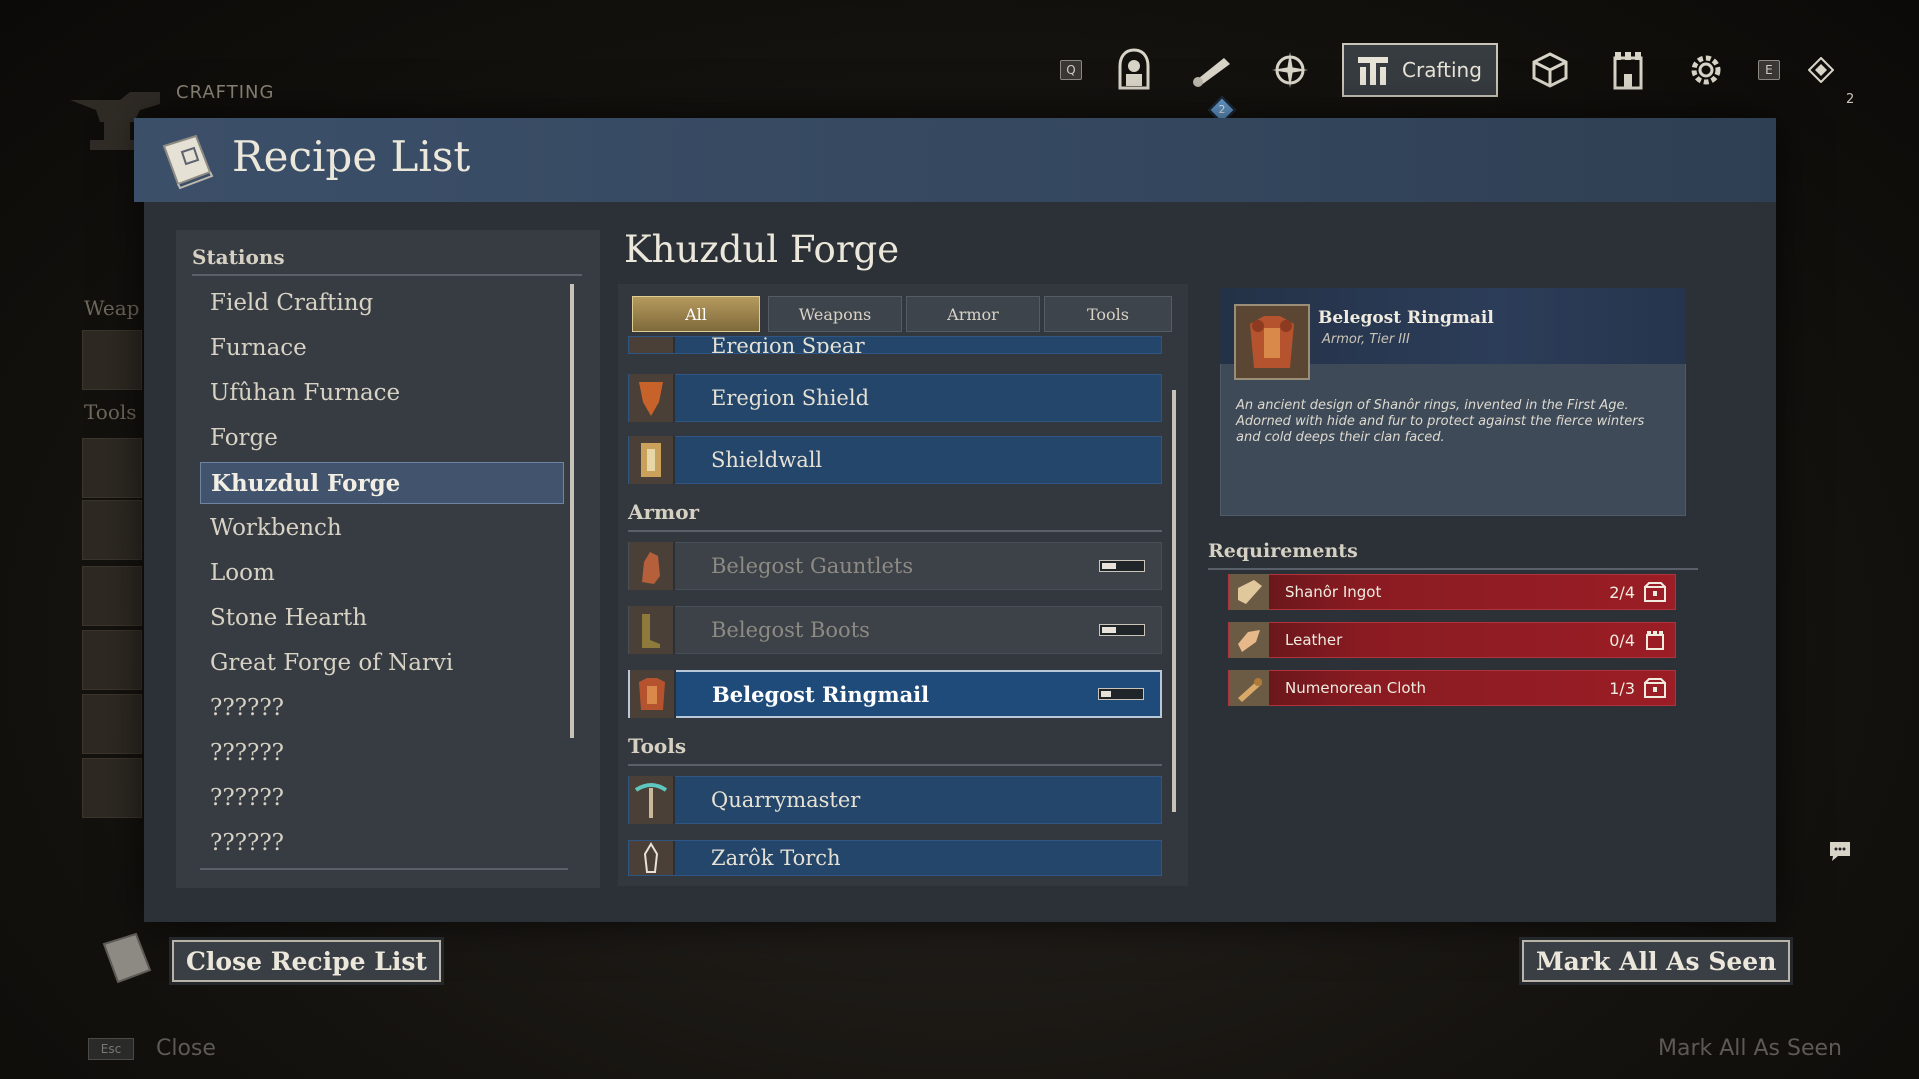 The image size is (1919, 1079). Describe the element at coordinates (1249, 640) in the screenshot. I see `leather-icon` at that location.